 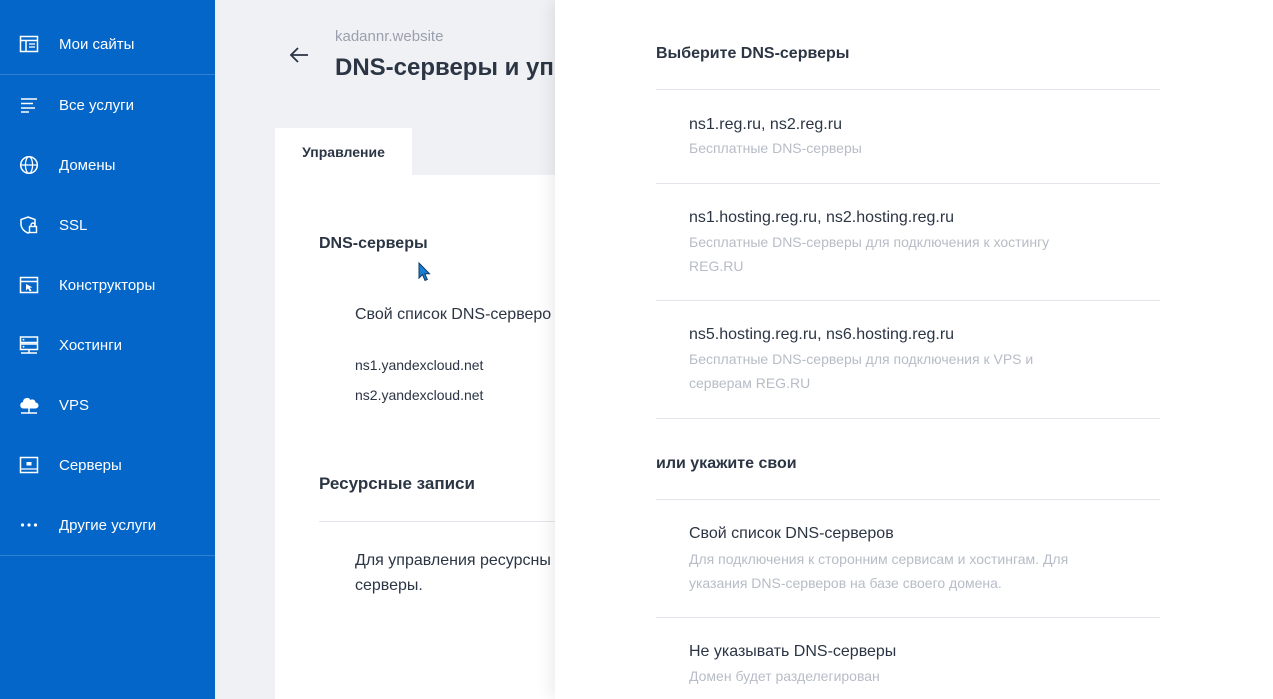 I want to click on sidebar-item-label: Хостинги, so click(x=91, y=345).